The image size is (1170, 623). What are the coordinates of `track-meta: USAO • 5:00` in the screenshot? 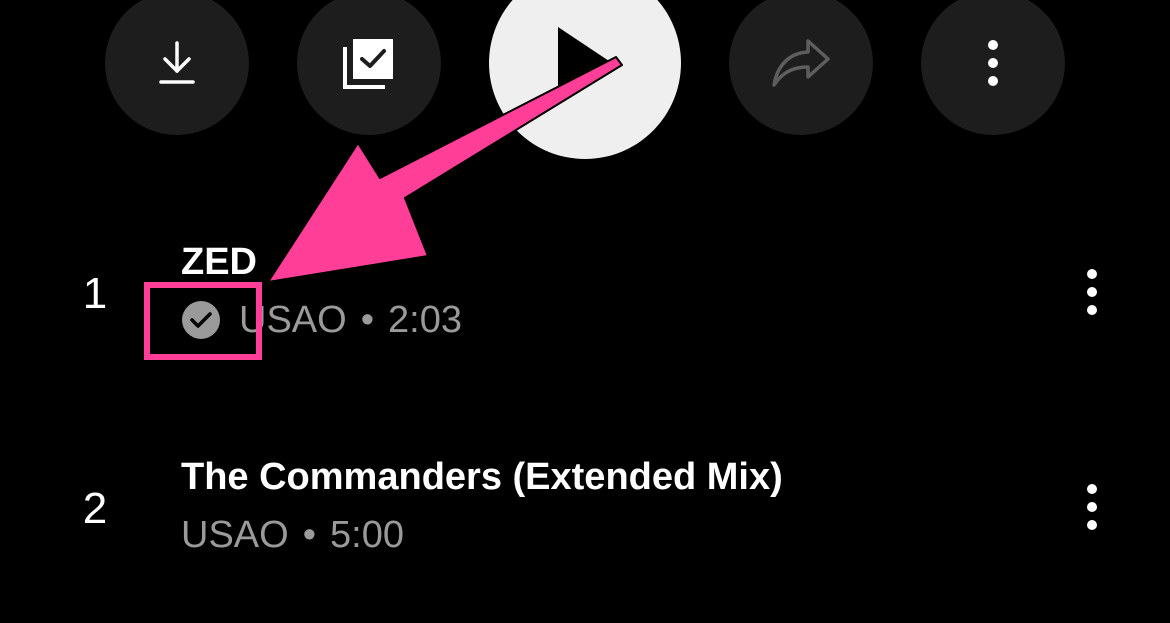 It's located at (292, 535).